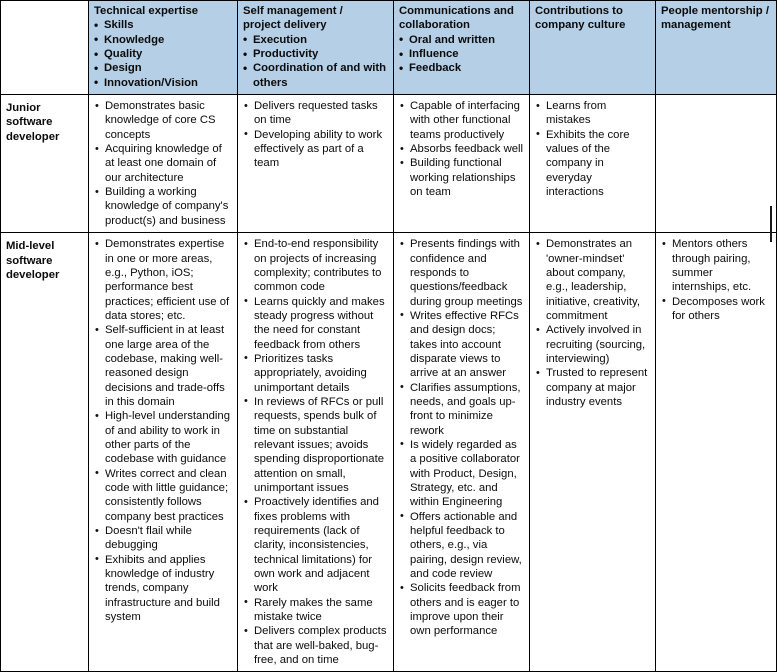  I want to click on list-item: Delivers requested tasks on time, so click(315, 113).